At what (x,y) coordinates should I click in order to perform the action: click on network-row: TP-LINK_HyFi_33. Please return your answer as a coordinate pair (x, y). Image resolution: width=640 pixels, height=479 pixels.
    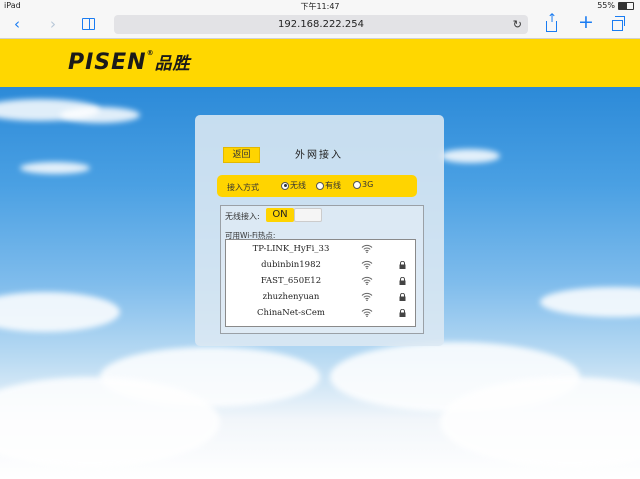
    Looking at the image, I should click on (320, 249).